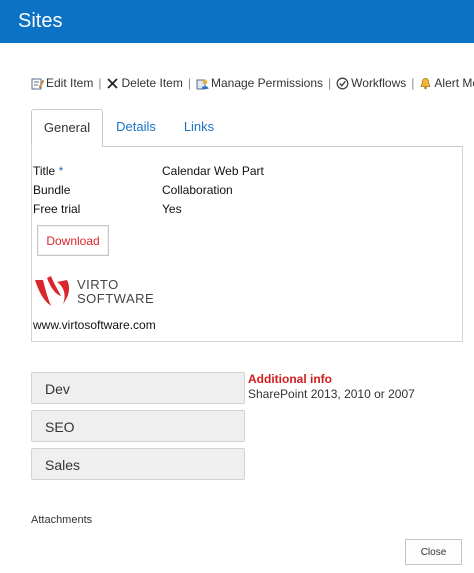  I want to click on permissions-icon, so click(202, 84).